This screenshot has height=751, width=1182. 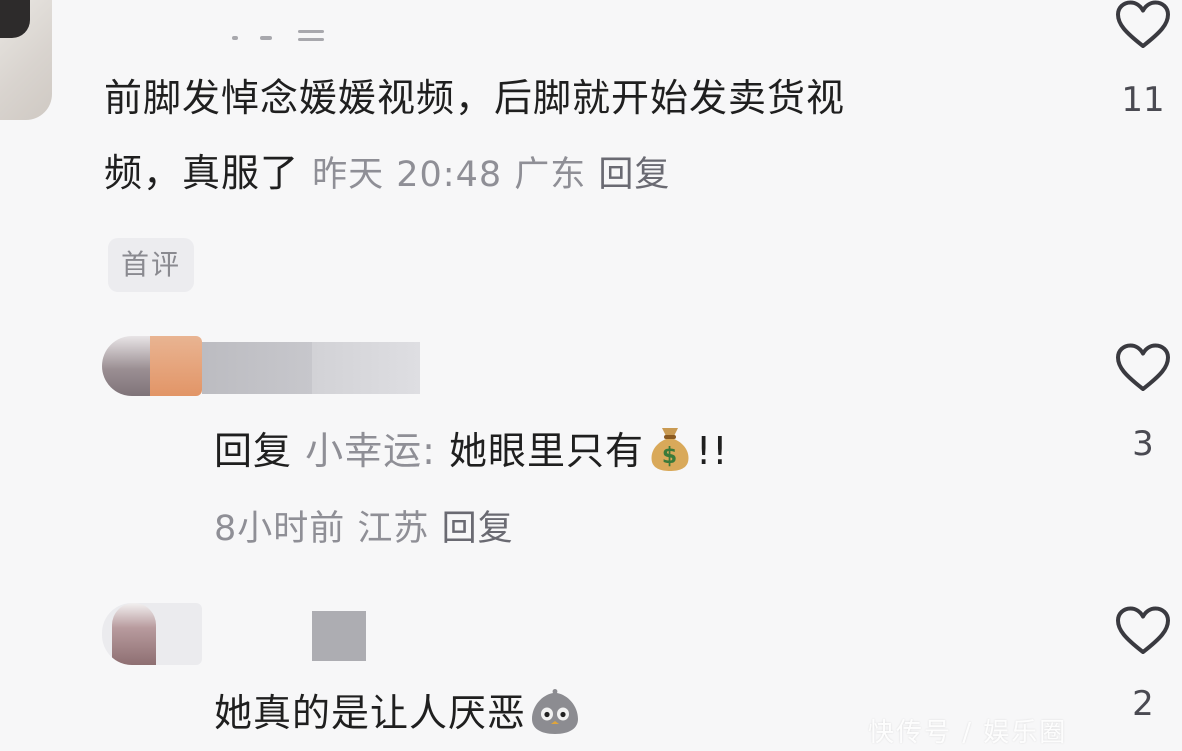 I want to click on reply-prefix: 回复, so click(x=253, y=451).